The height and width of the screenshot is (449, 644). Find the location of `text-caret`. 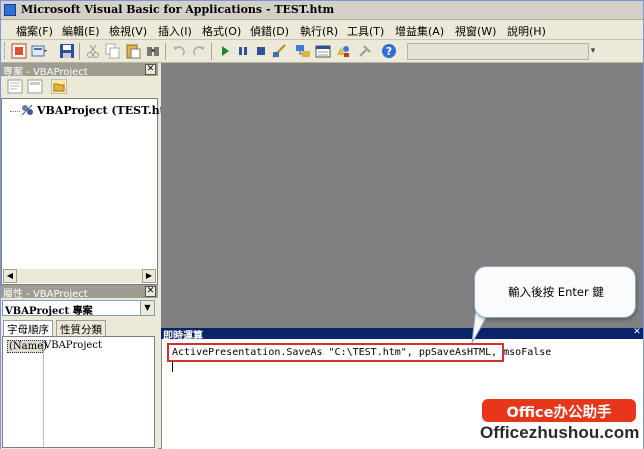

text-caret is located at coordinates (172, 366).